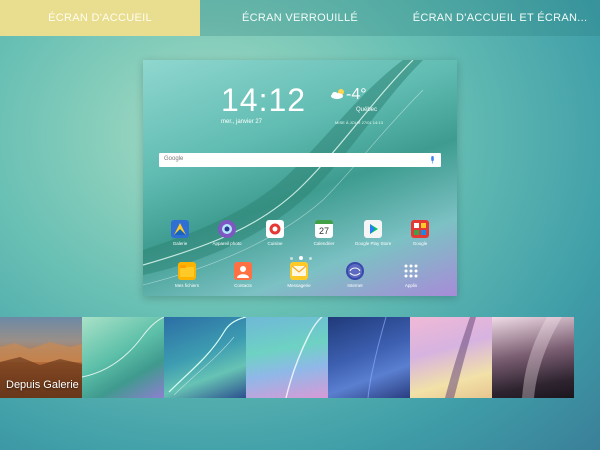 This screenshot has width=600, height=450. I want to click on preview-temperature: -4°, so click(356, 94).